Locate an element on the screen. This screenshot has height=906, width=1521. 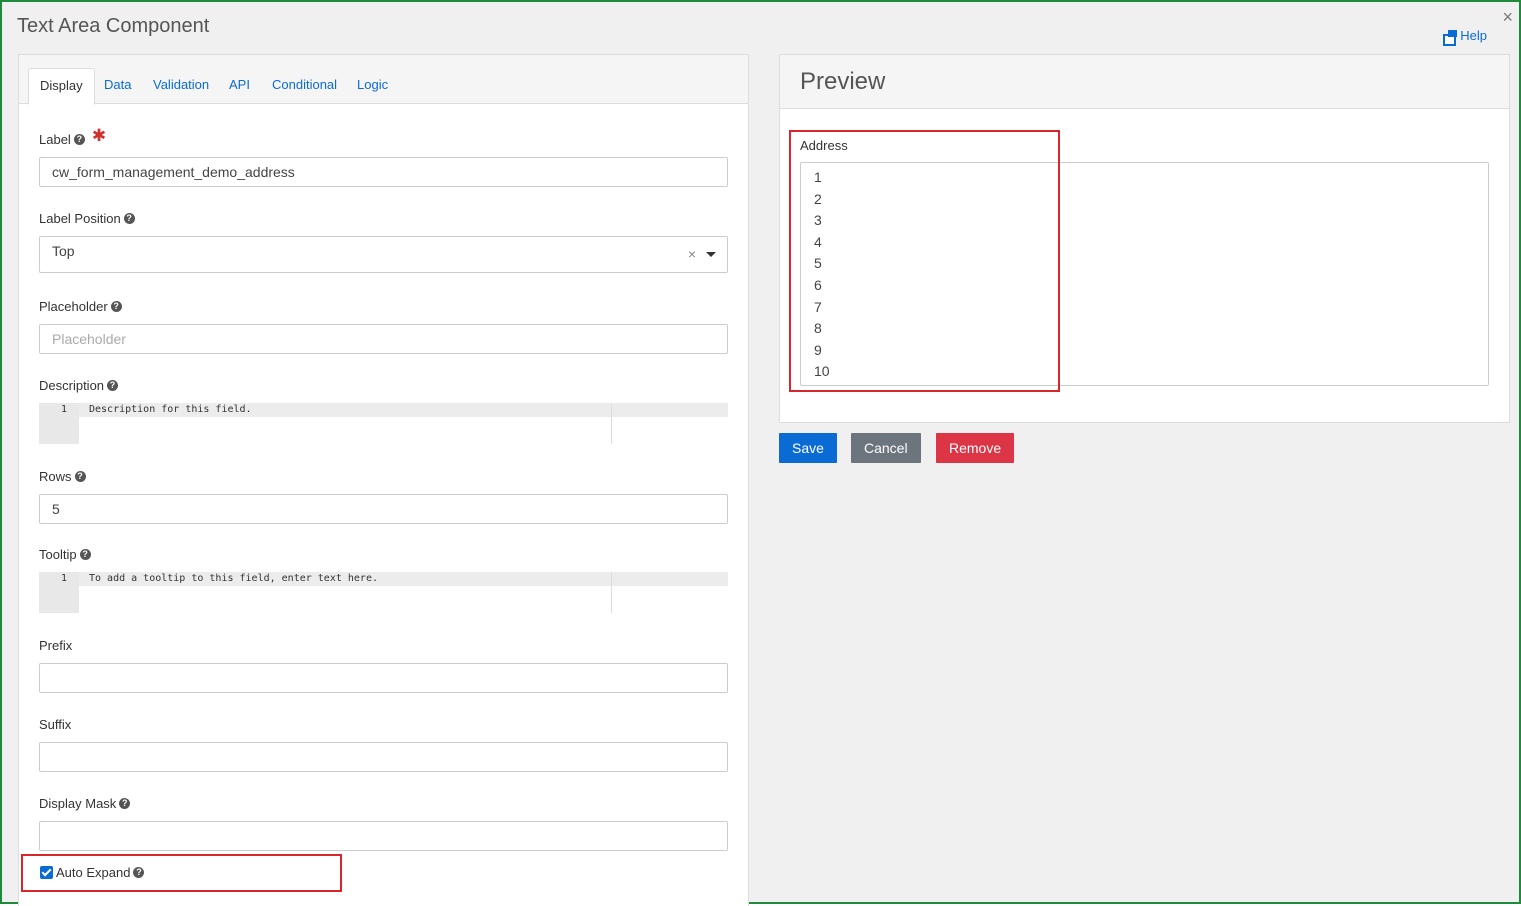
tooltip-label-text: Tooltip is located at coordinates (58, 554).